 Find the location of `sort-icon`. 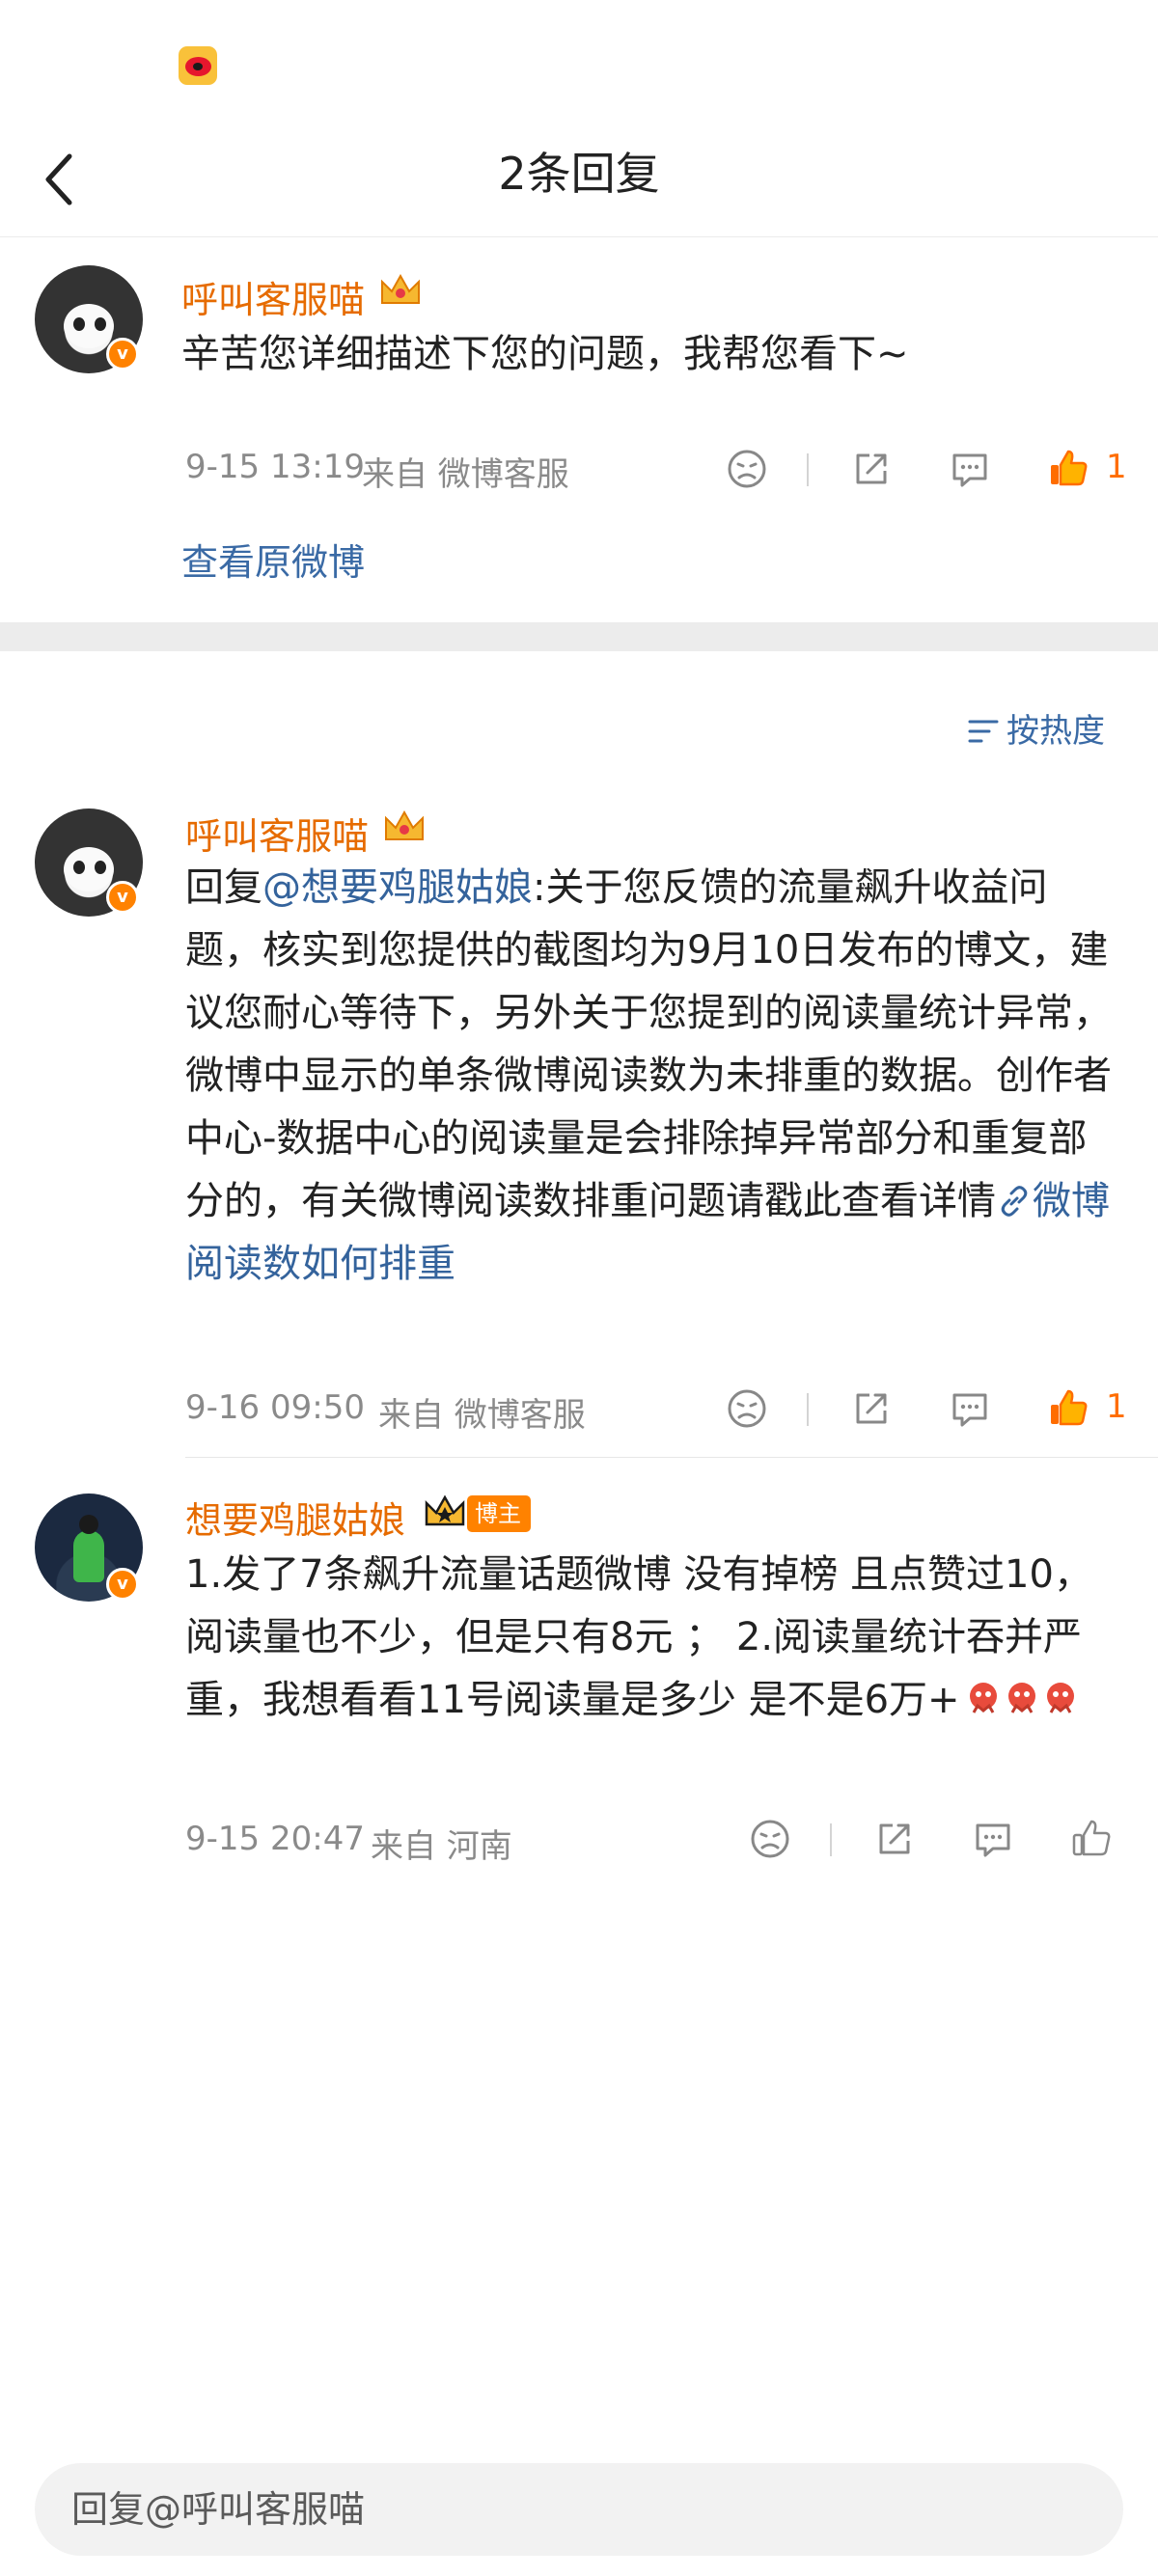

sort-icon is located at coordinates (983, 731).